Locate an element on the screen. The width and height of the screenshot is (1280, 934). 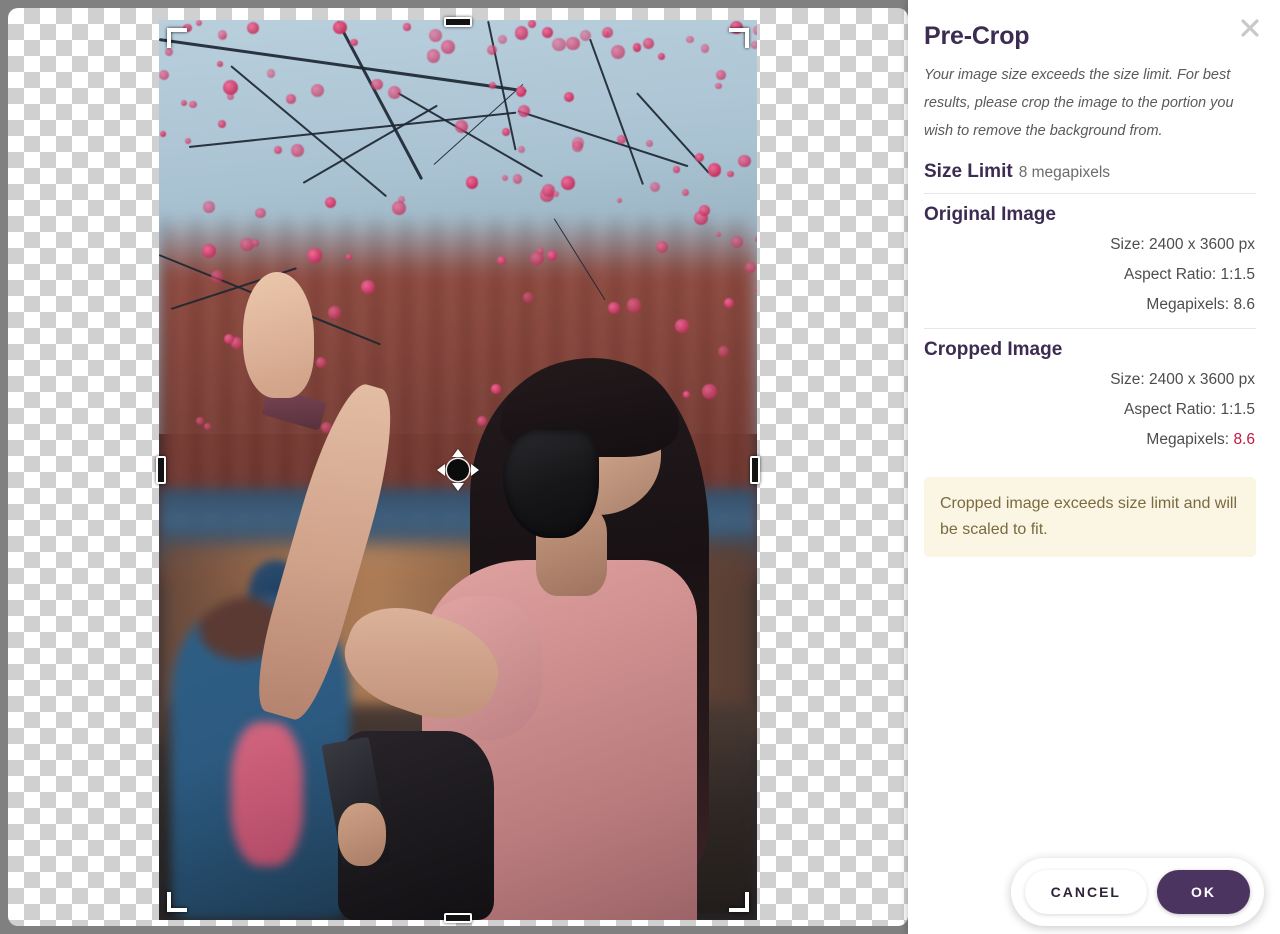
cropped-row-megapixels: Megapixels: 8.6 is located at coordinates (1090, 440).